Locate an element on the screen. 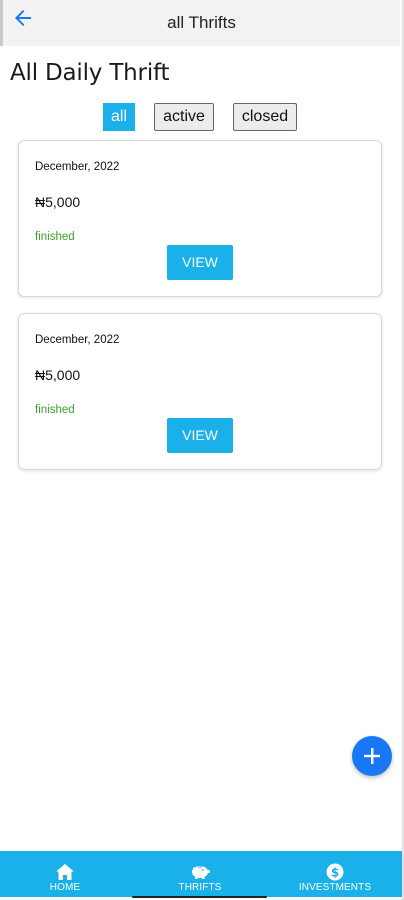 Image resolution: width=404 pixels, height=900 pixels. filter-all: all is located at coordinates (119, 117).